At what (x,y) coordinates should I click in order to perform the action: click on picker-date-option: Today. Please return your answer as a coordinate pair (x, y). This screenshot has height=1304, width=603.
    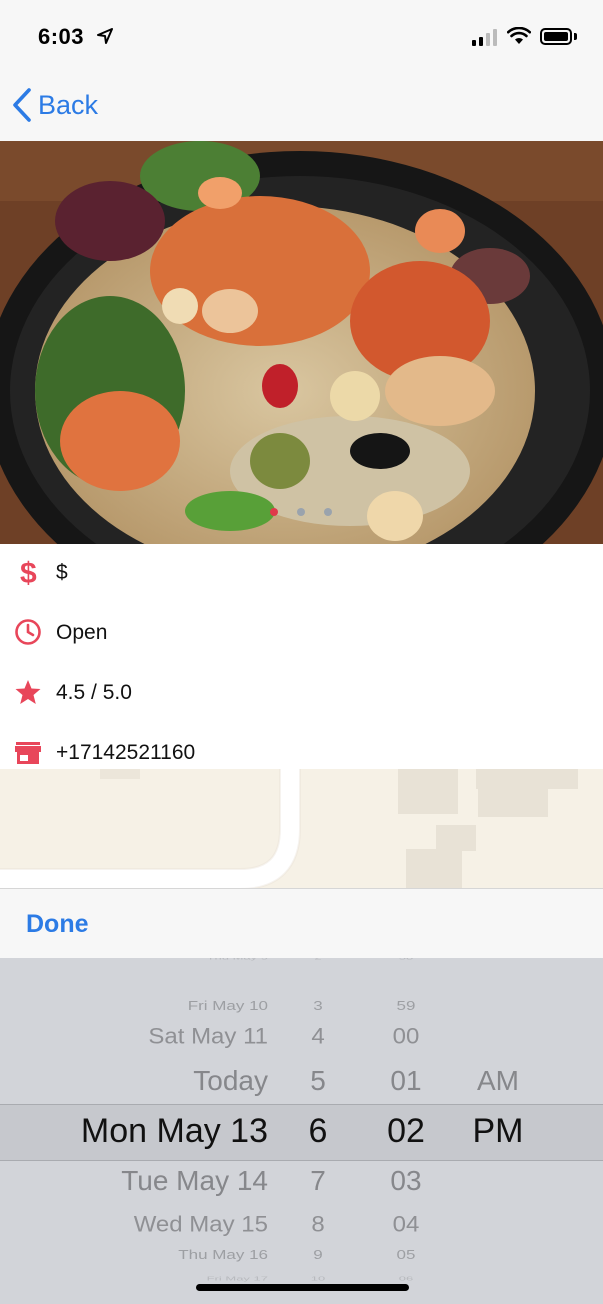
    Looking at the image, I should click on (149, 1081).